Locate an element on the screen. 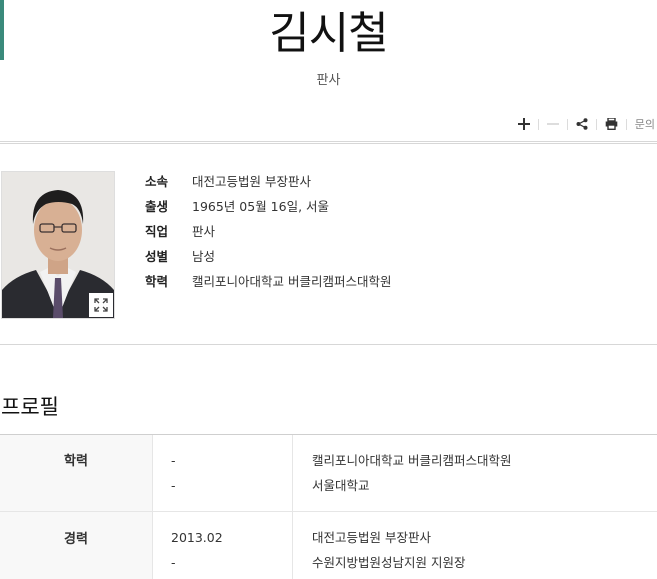 This screenshot has width=657, height=579. description-cell: 대전고등법원 부장판사 수원지방법원성남지원 지원장 is located at coordinates (388, 550).